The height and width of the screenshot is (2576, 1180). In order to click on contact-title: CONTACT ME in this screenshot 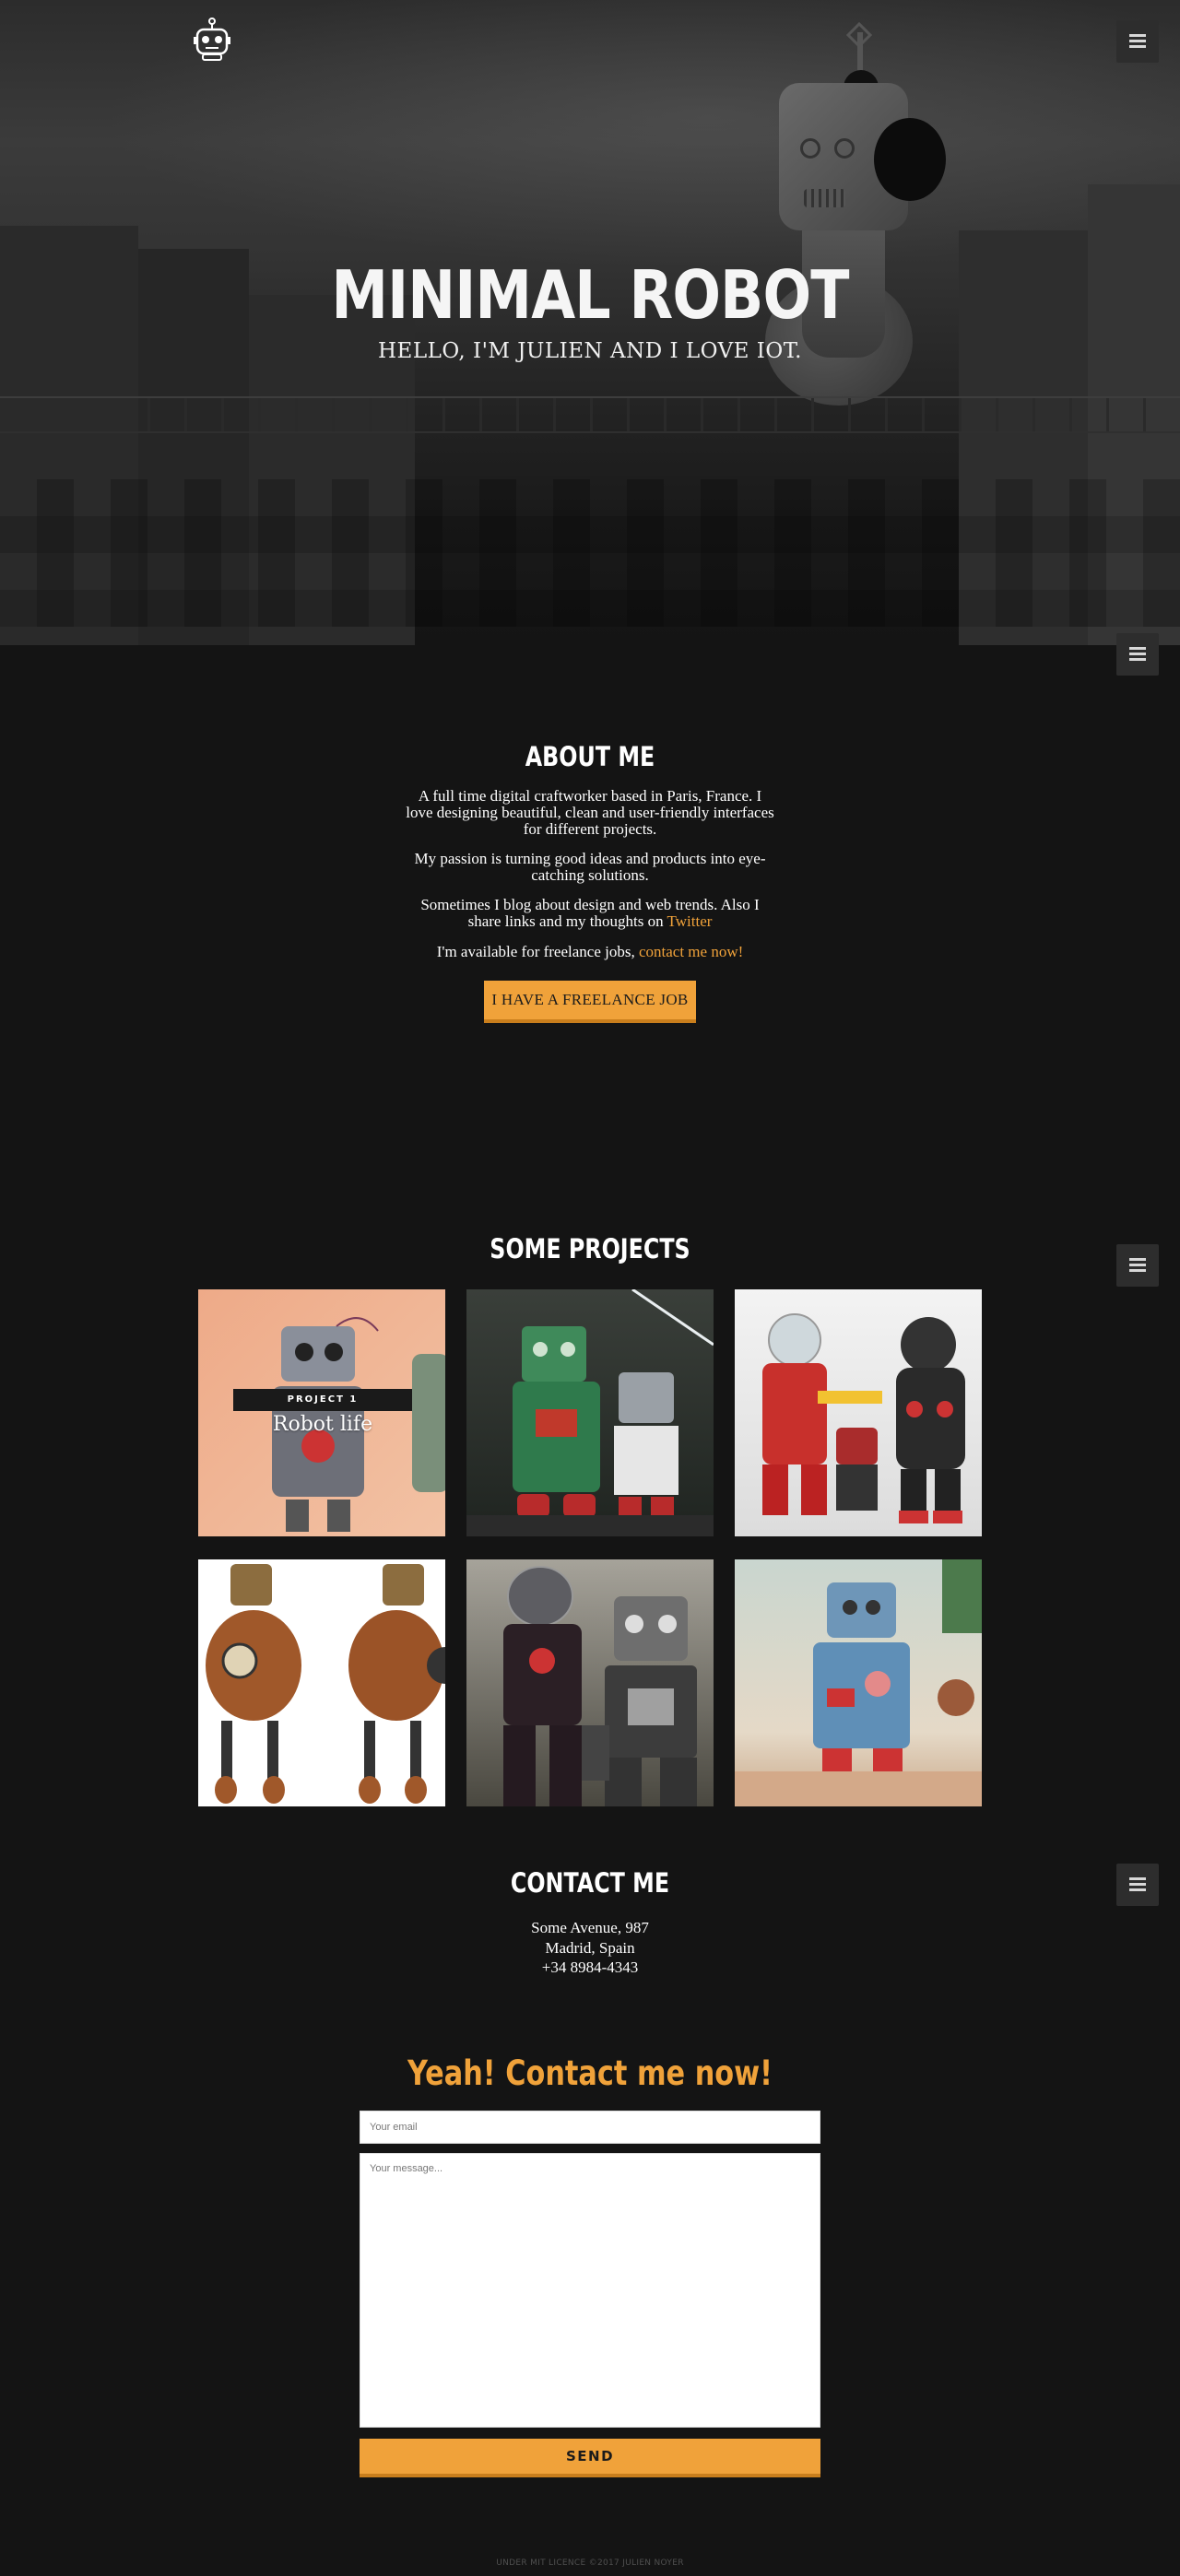, I will do `click(590, 1883)`.